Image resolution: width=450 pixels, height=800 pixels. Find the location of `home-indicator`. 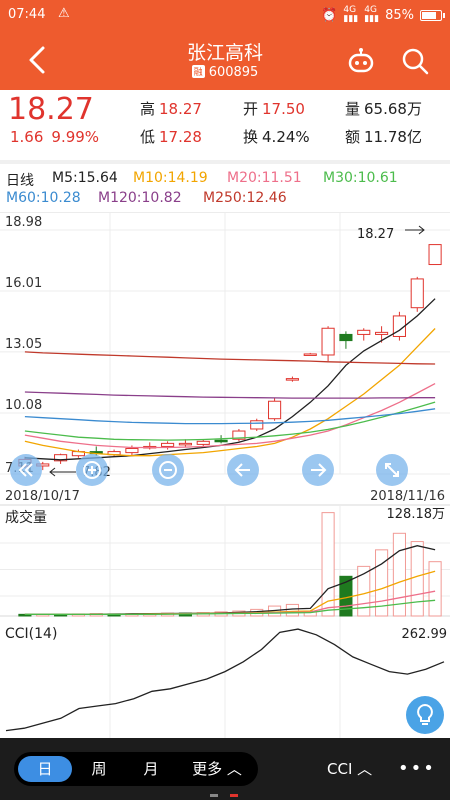

home-indicator is located at coordinates (224, 795).